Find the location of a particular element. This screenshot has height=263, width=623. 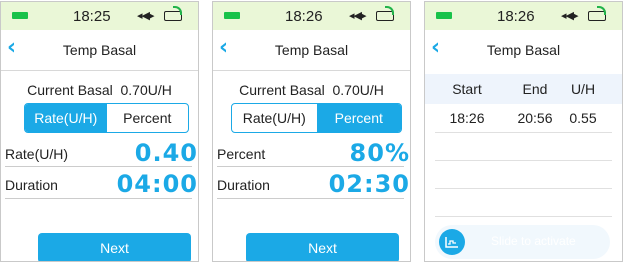

table-header: Start End U/H is located at coordinates (523, 89).